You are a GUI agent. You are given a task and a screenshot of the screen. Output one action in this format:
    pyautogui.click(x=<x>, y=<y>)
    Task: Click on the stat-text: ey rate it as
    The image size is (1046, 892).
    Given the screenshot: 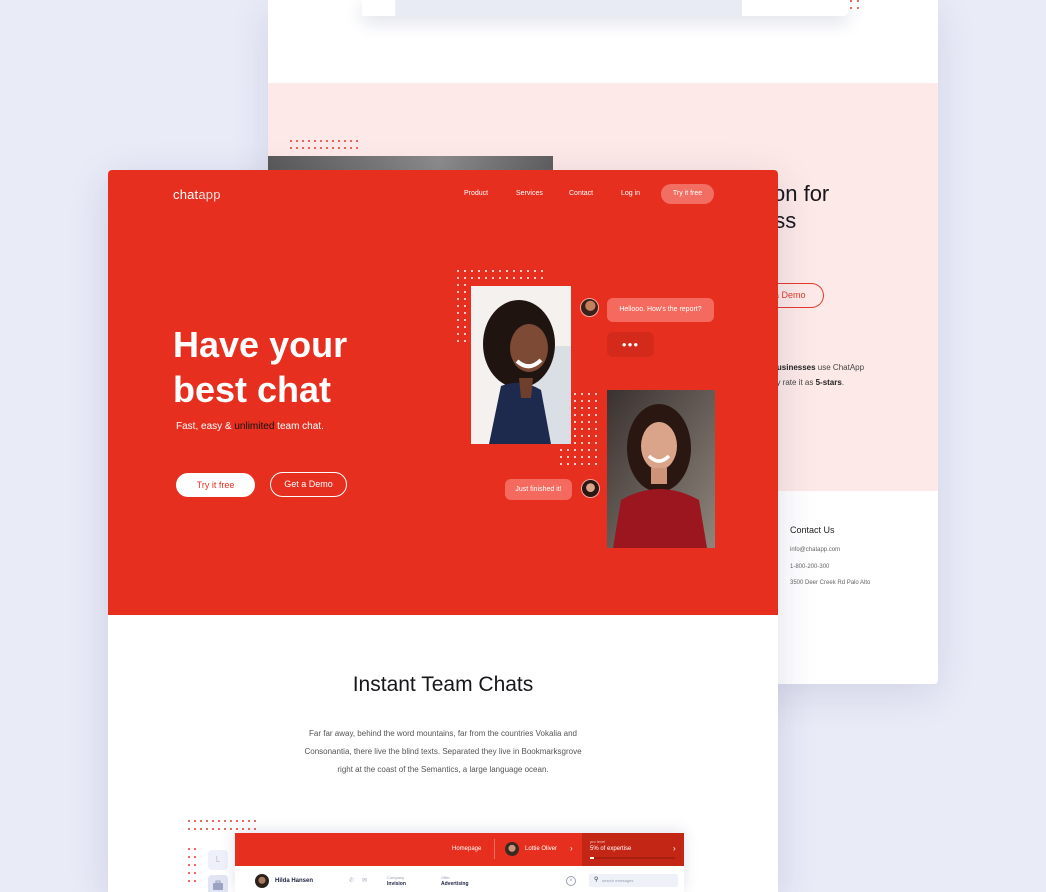 What is the action you would take?
    pyautogui.click(x=794, y=382)
    